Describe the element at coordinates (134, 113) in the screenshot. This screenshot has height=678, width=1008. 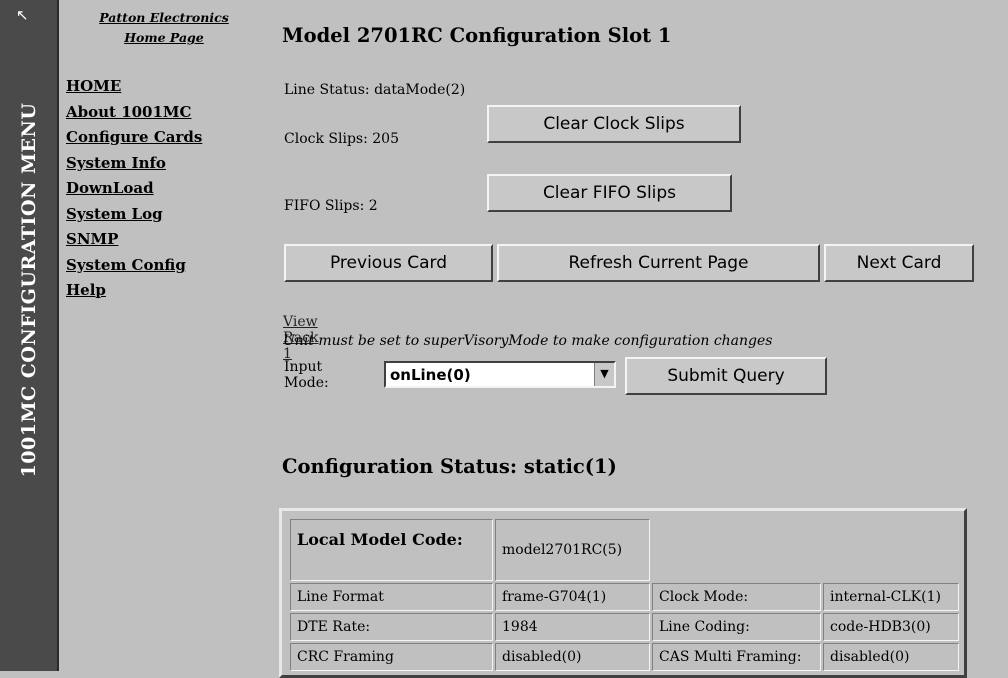
I see `nav-about: About 1001MC` at that location.